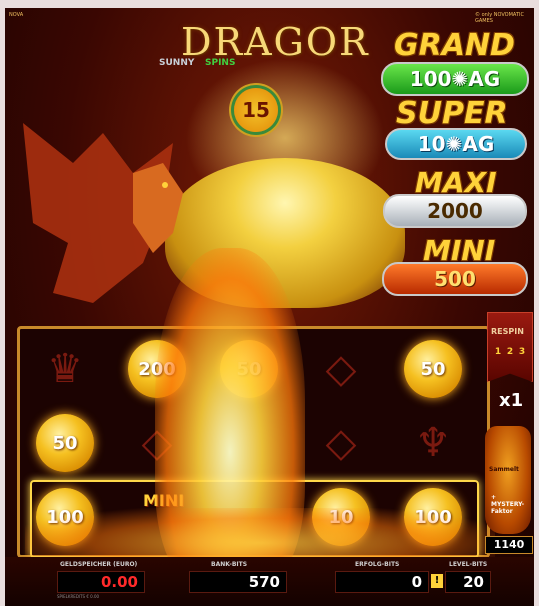 The image size is (539, 606). What do you see at coordinates (522, 352) in the screenshot?
I see `respin-step-3: 3` at bounding box center [522, 352].